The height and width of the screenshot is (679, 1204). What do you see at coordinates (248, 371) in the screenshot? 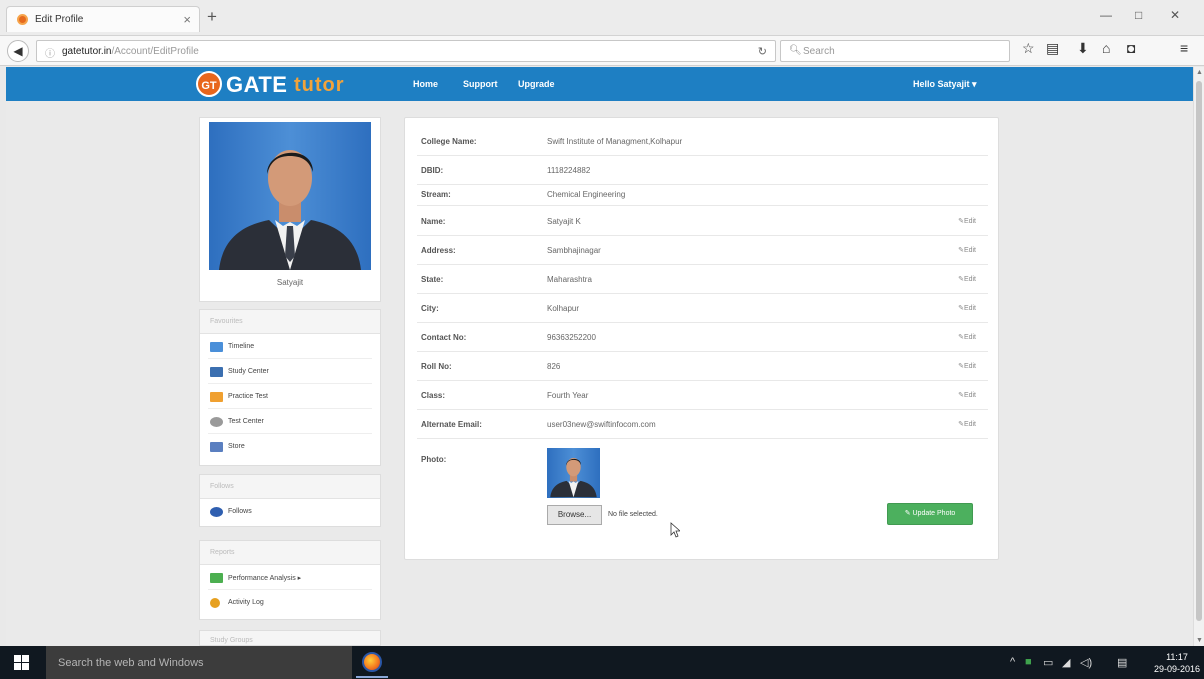
I see `sidebar-item-label: Study Center` at bounding box center [248, 371].